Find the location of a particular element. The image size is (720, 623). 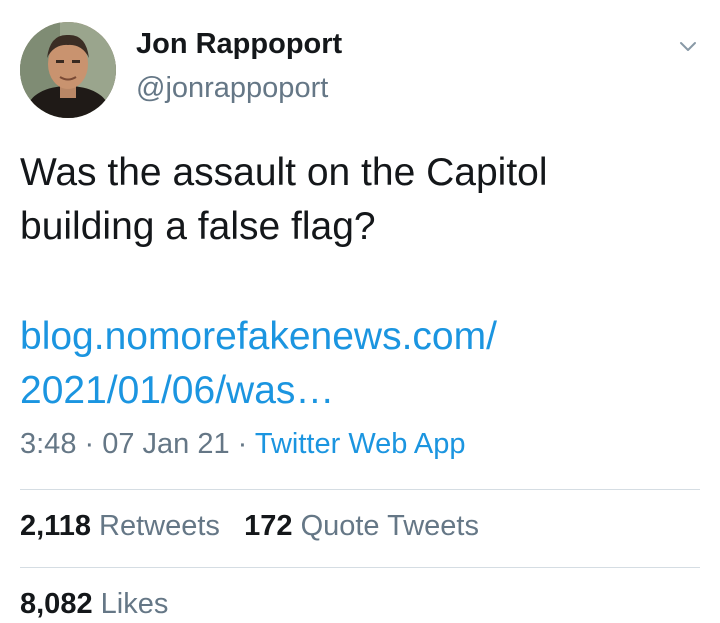

likes-stats: 8,082 Likes is located at coordinates (94, 604).